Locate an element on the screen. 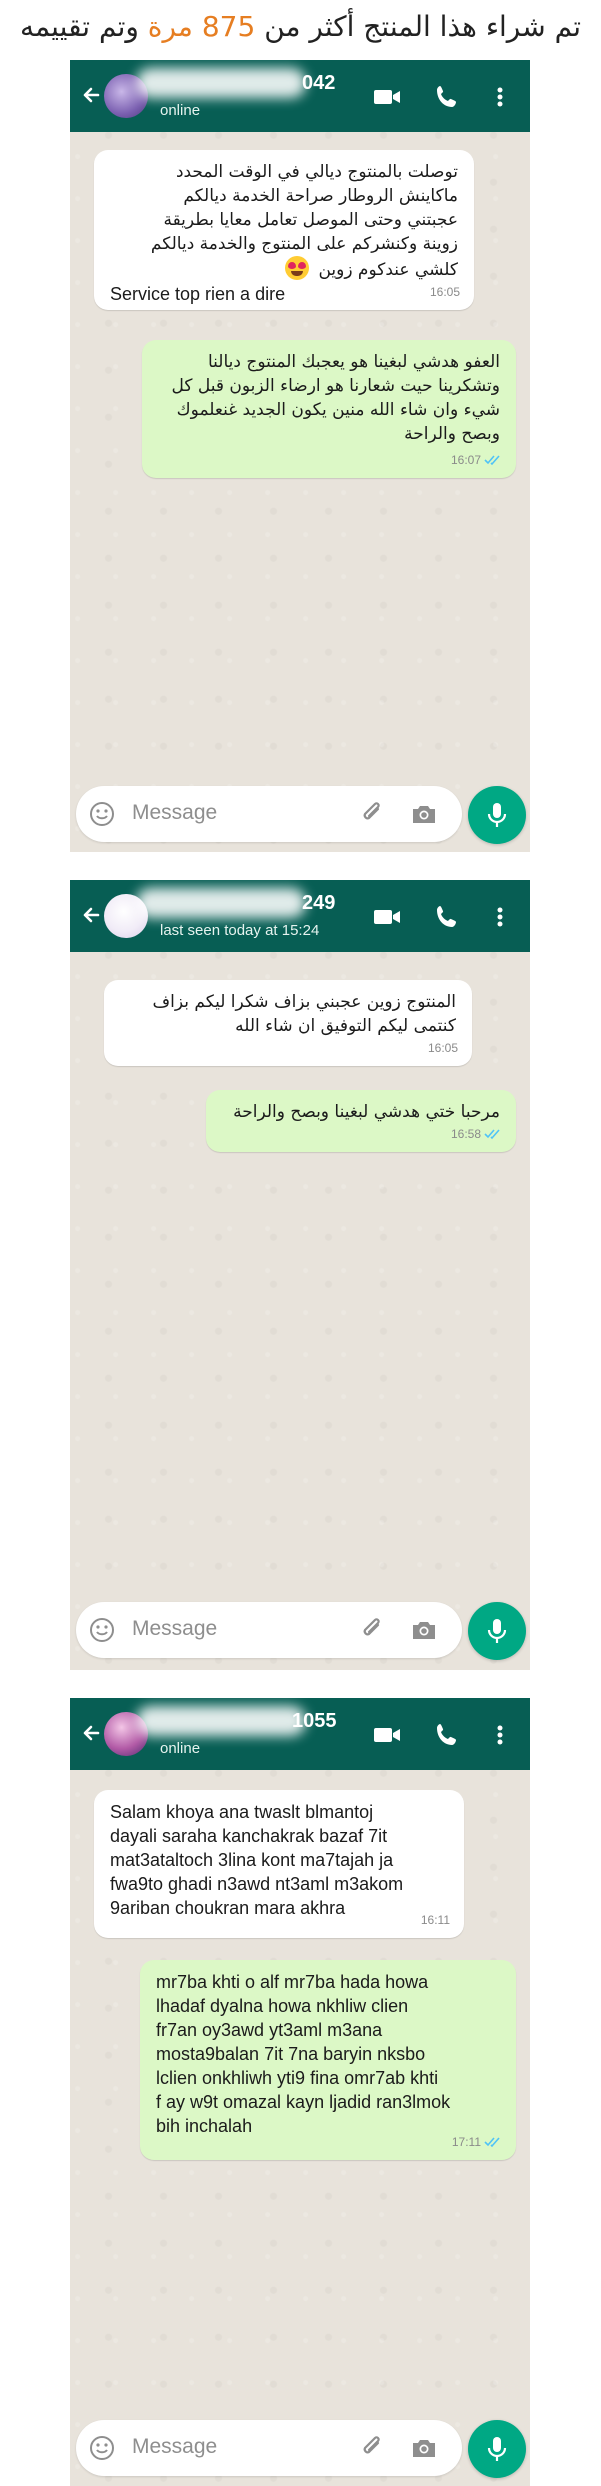  message-time: 16:07 is located at coordinates (465, 460).